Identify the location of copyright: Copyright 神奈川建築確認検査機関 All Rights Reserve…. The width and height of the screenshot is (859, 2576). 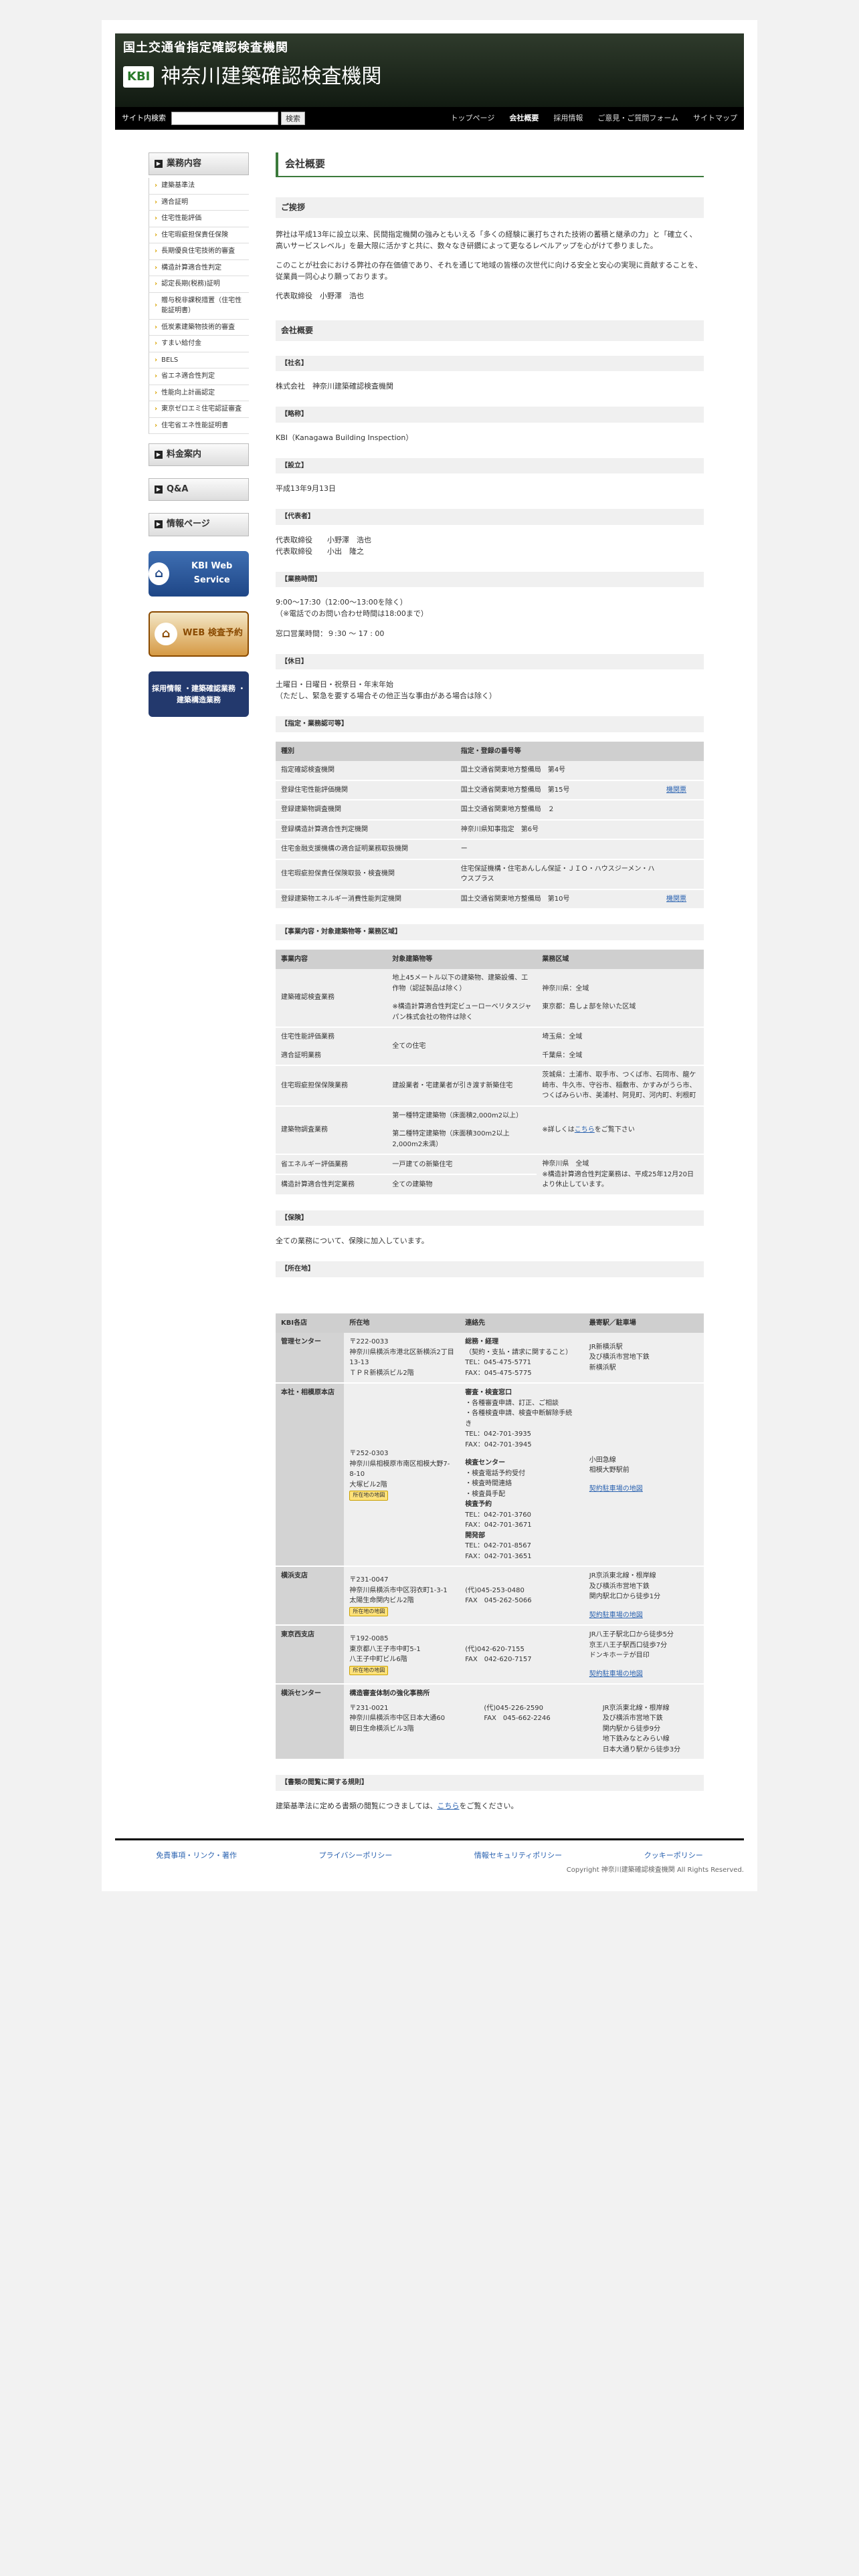
(655, 1870).